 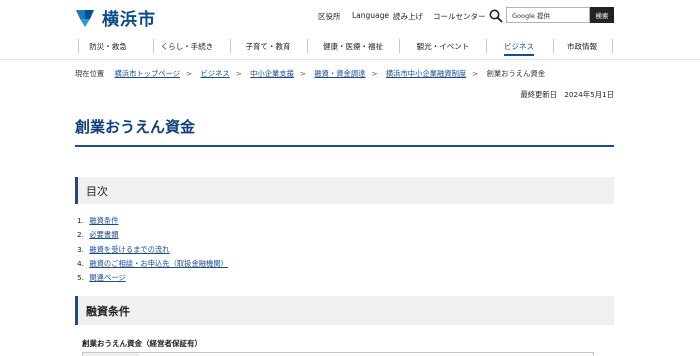 I want to click on breadcrumb-link-financing: 融資・資金調達, so click(x=339, y=73).